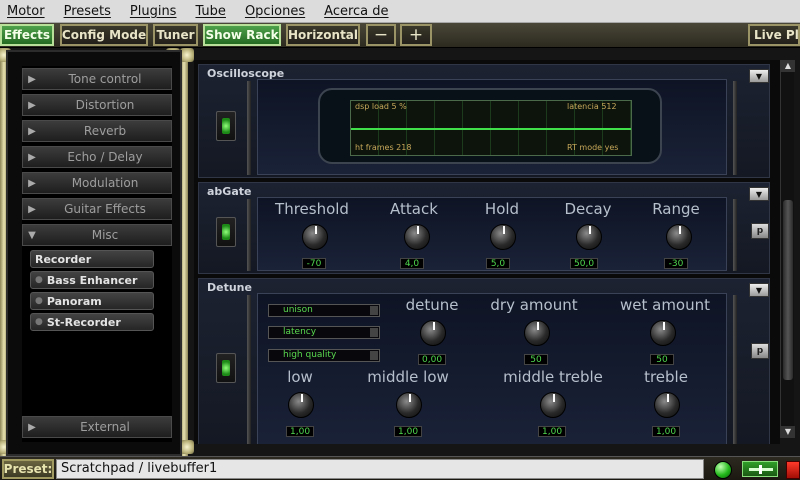 This screenshot has width=800, height=480. What do you see at coordinates (324, 310) in the screenshot?
I see `mode-select: unison` at bounding box center [324, 310].